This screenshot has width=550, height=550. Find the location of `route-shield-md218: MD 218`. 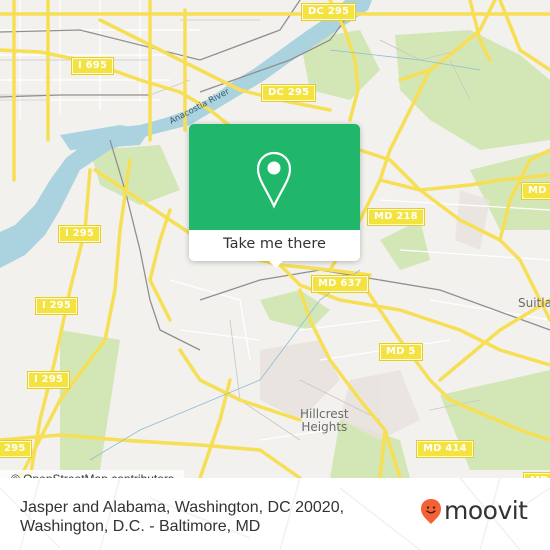

route-shield-md218: MD 218 is located at coordinates (396, 217).